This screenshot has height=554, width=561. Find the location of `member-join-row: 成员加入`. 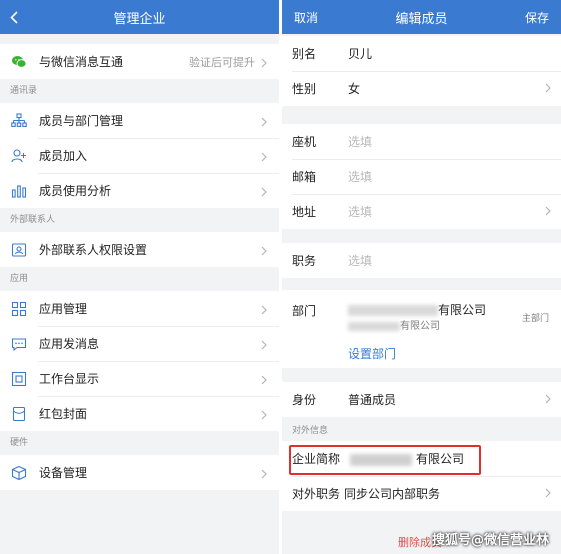

member-join-row: 成员加入 is located at coordinates (139, 155).